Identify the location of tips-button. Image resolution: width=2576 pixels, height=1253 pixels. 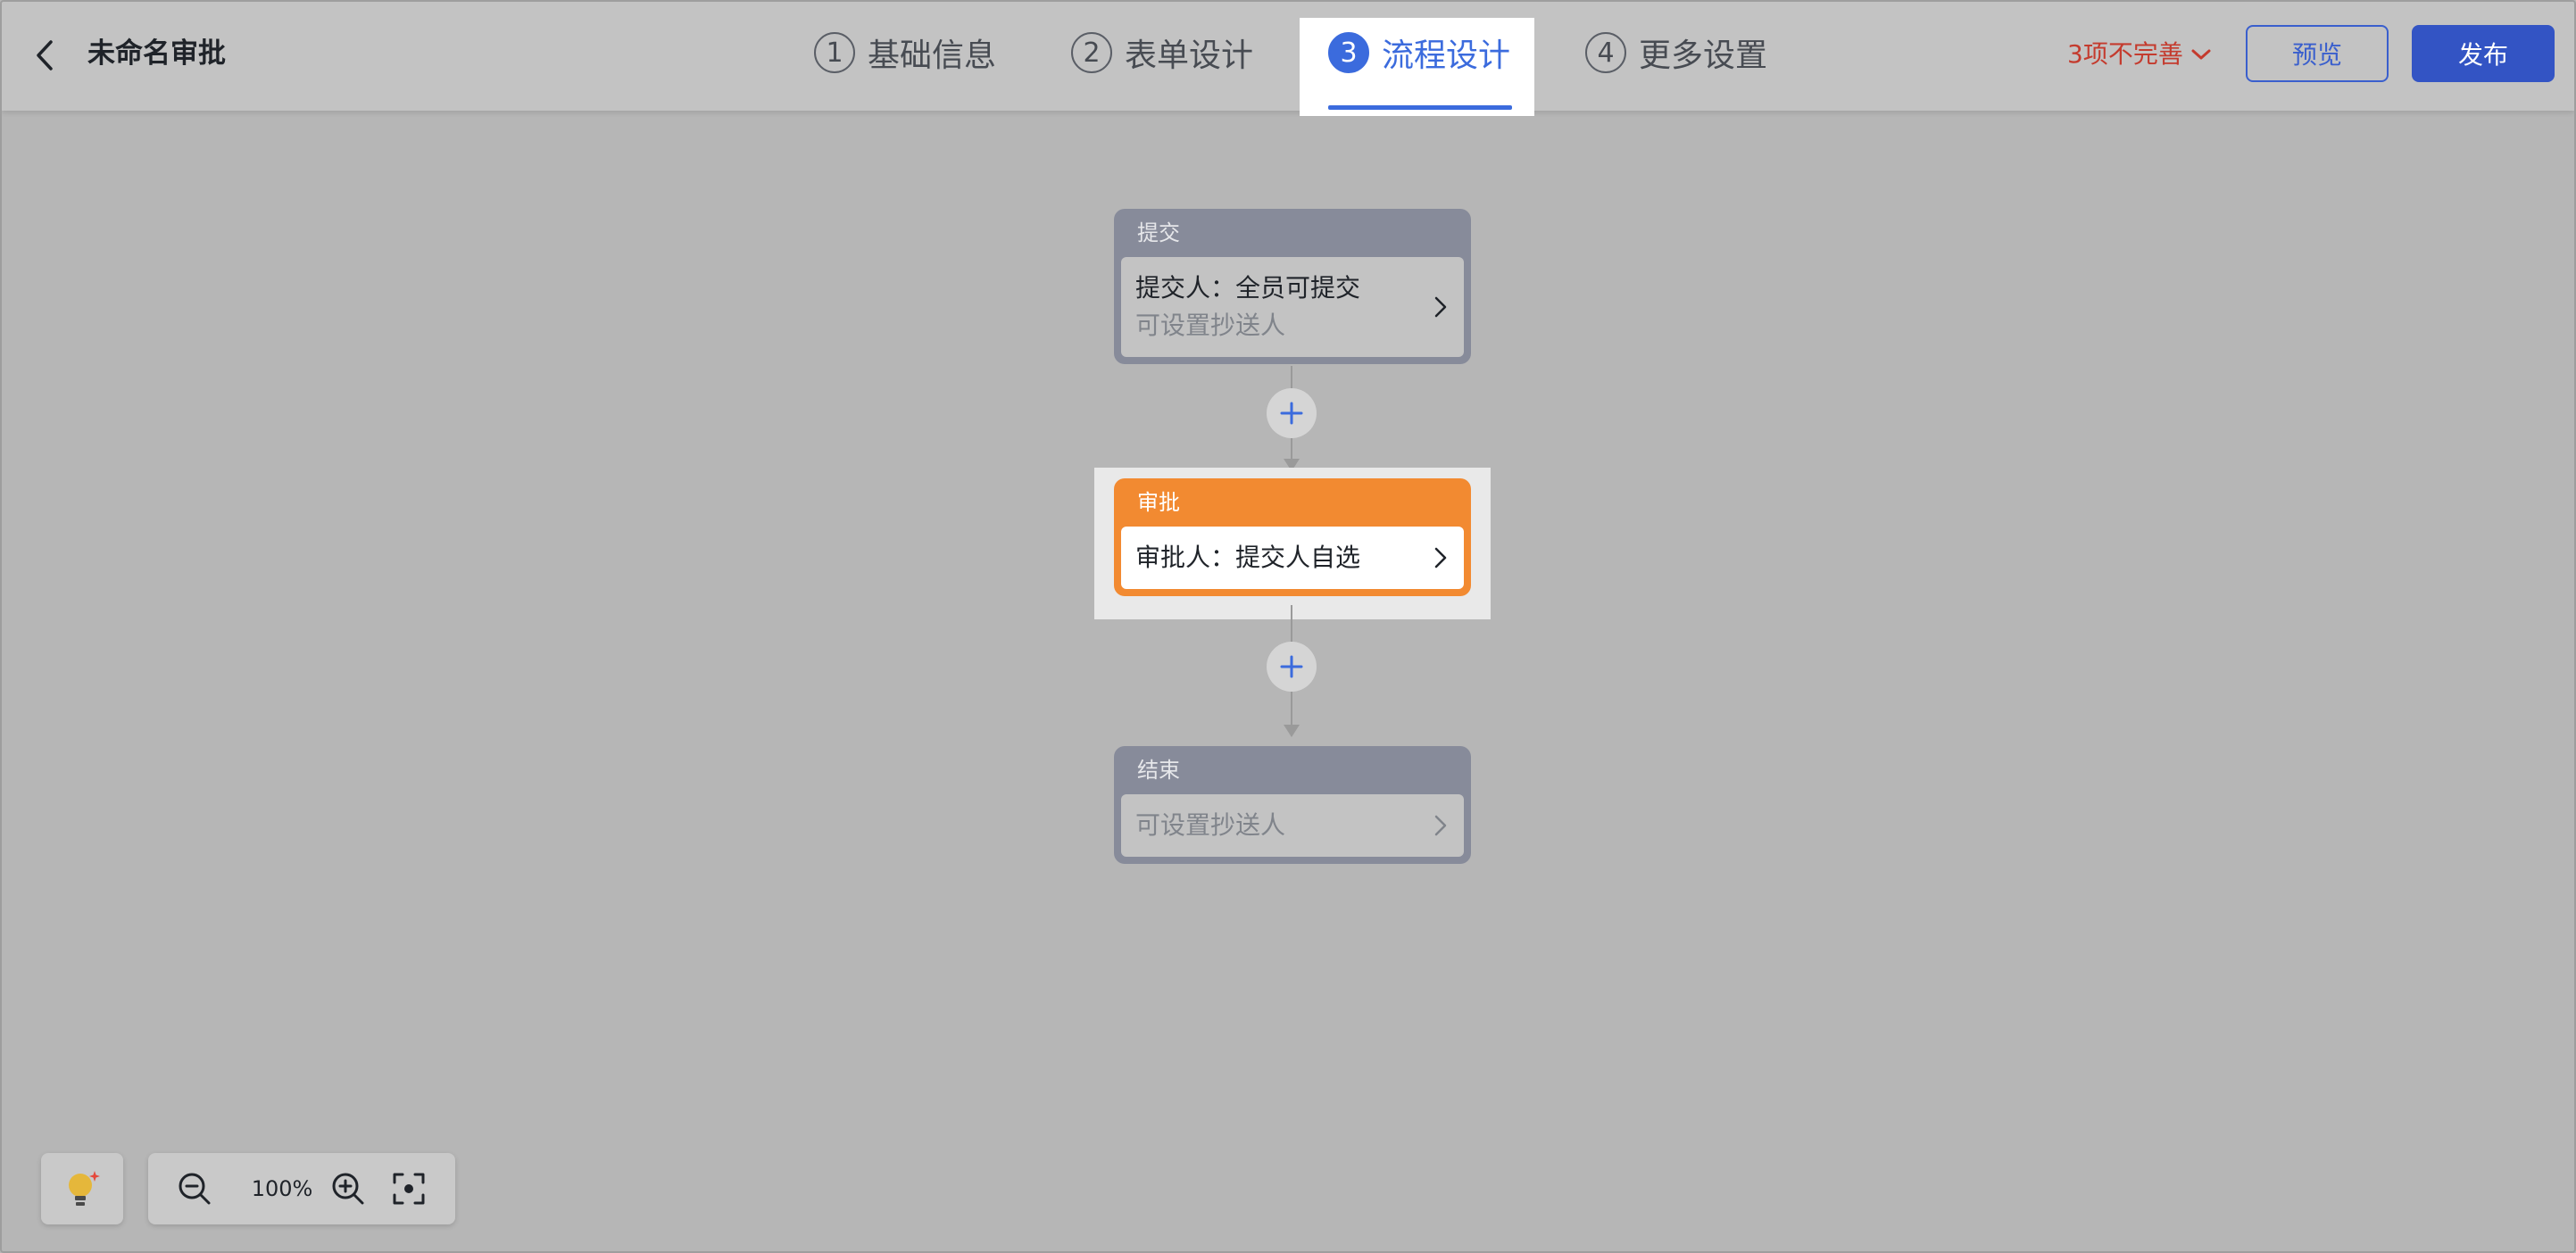
(82, 1188).